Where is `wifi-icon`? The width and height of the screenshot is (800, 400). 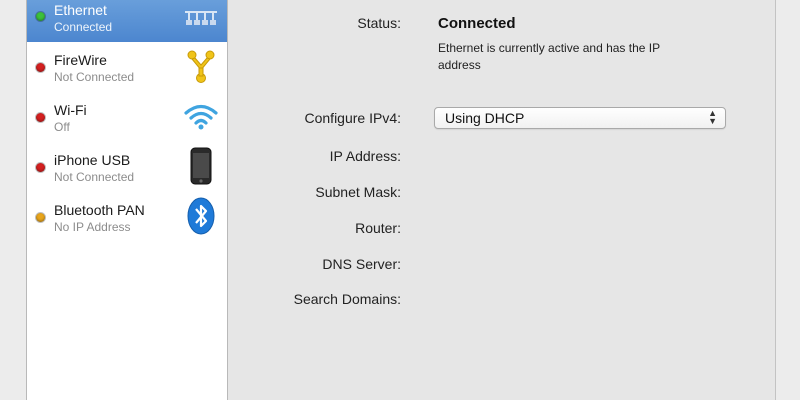
wifi-icon is located at coordinates (201, 117).